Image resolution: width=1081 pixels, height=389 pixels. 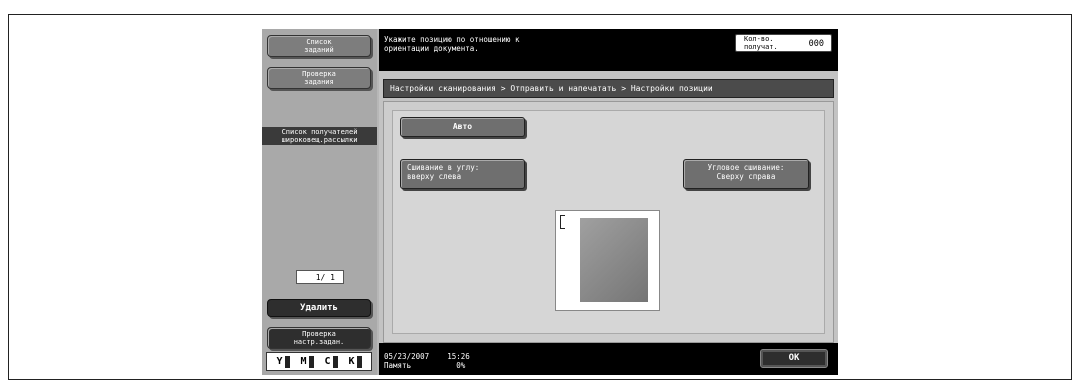 I want to click on toner-k: K, so click(x=355, y=361).